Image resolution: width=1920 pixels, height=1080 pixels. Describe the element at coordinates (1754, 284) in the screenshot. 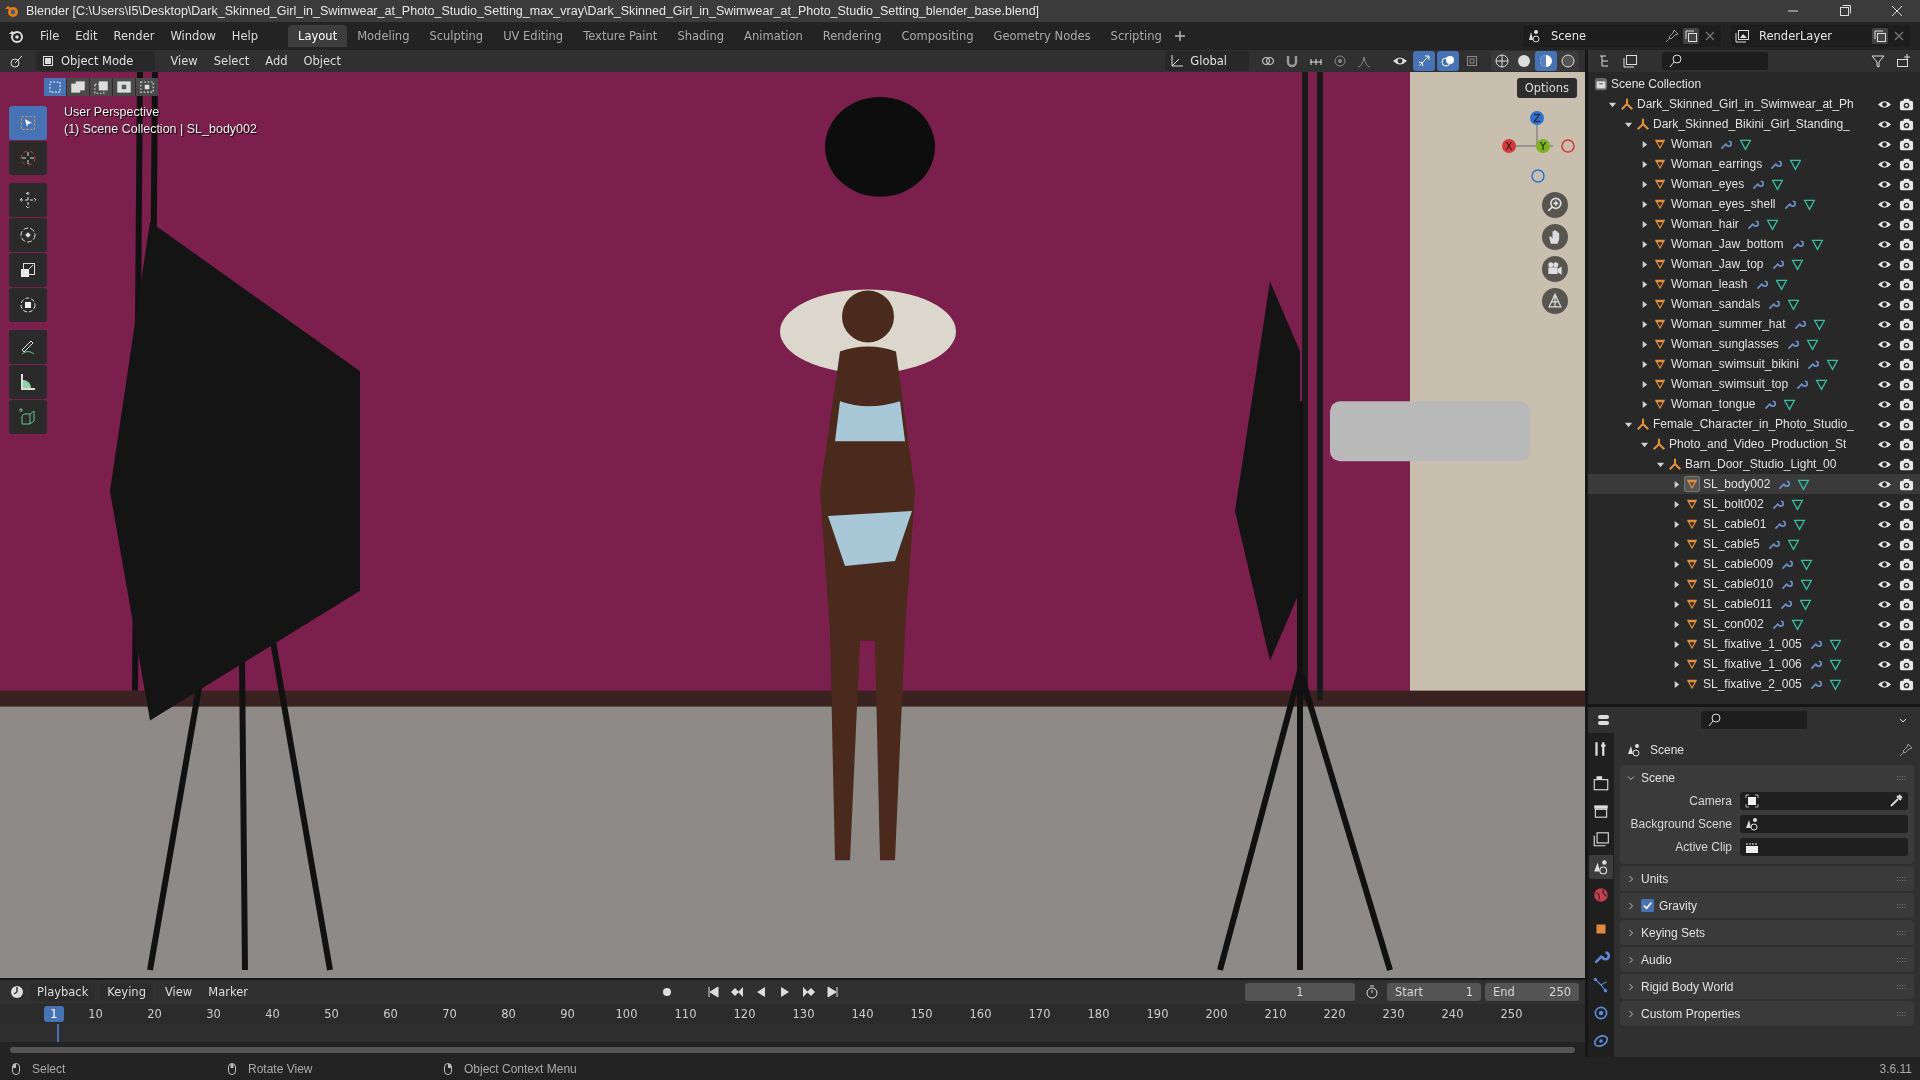

I see `outliner-row: Woman_leash` at that location.